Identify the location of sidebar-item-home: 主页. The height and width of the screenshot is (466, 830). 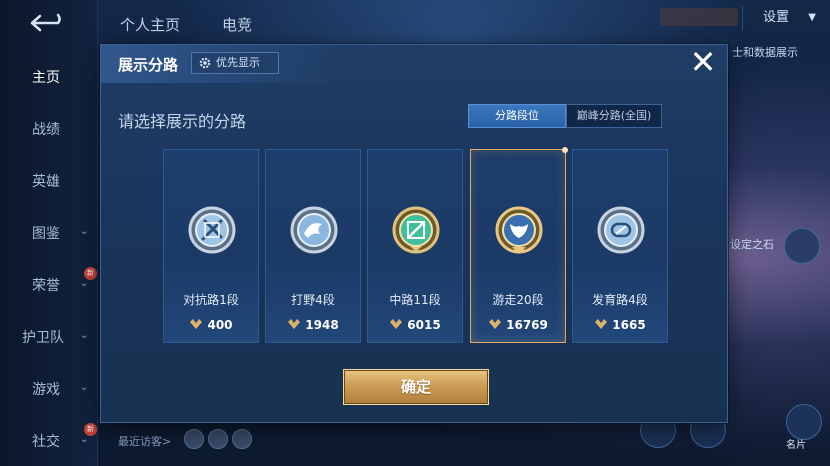
(49, 77).